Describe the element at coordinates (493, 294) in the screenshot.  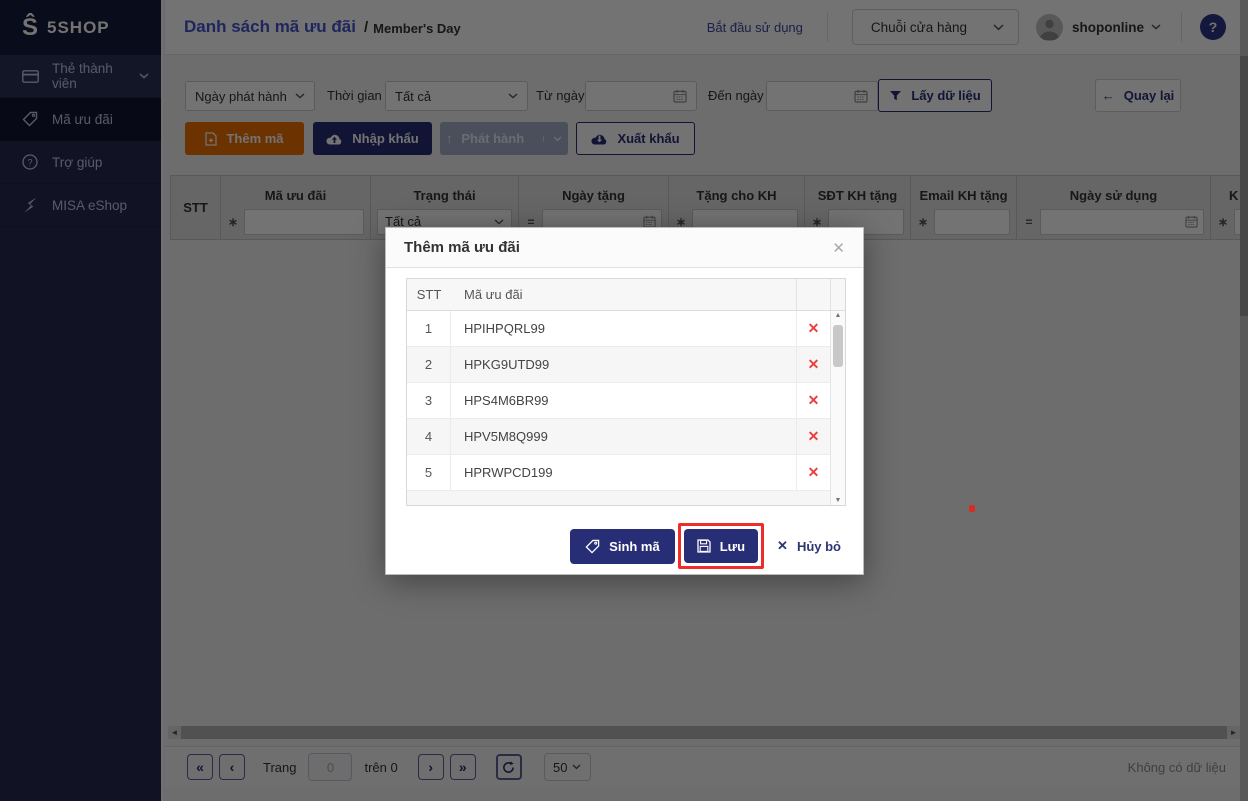
I see `modal-col-code: Mã ưu đãi` at that location.